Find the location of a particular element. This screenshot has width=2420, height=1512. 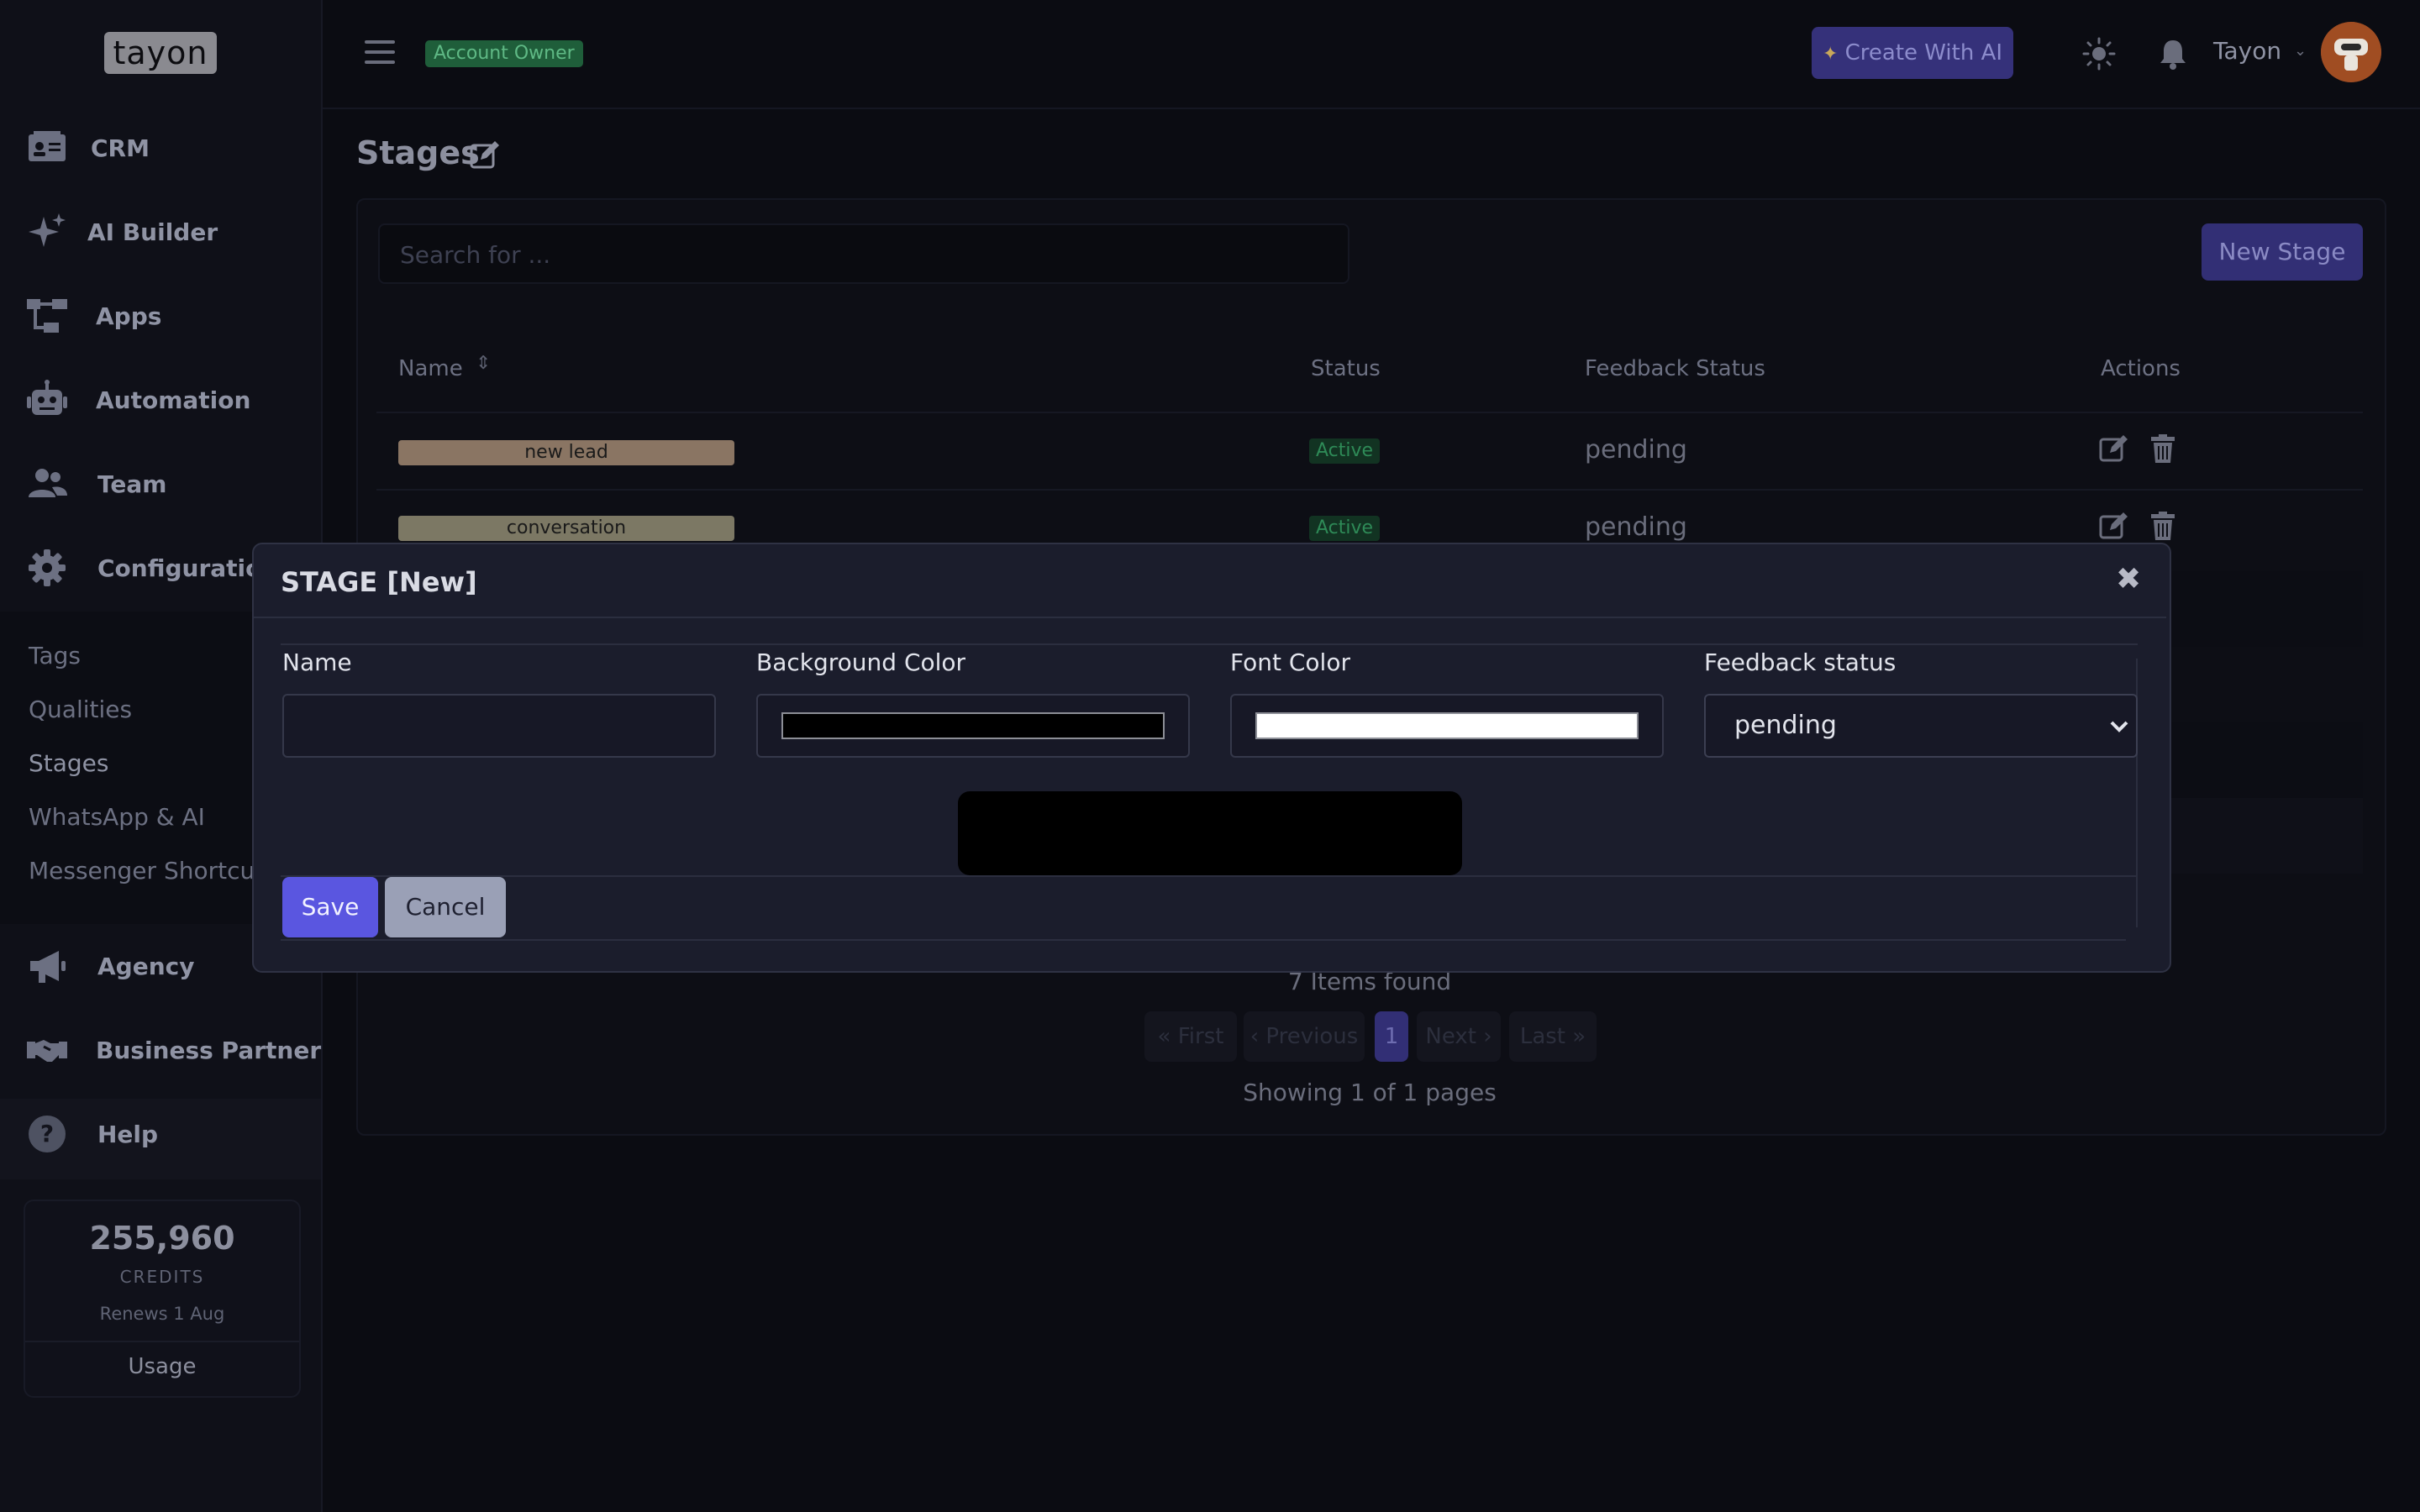

theme-toggle-icon is located at coordinates (2099, 54).